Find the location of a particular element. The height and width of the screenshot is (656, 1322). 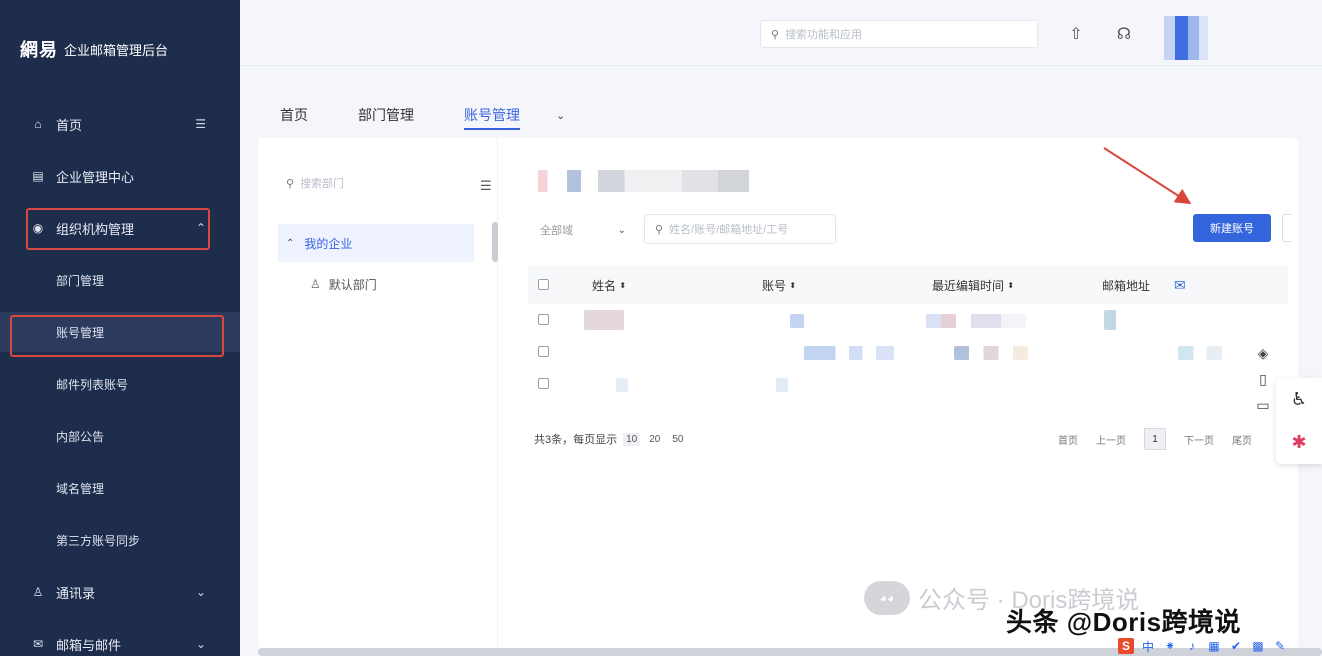

last-page-button: 尾页 is located at coordinates (1242, 439).